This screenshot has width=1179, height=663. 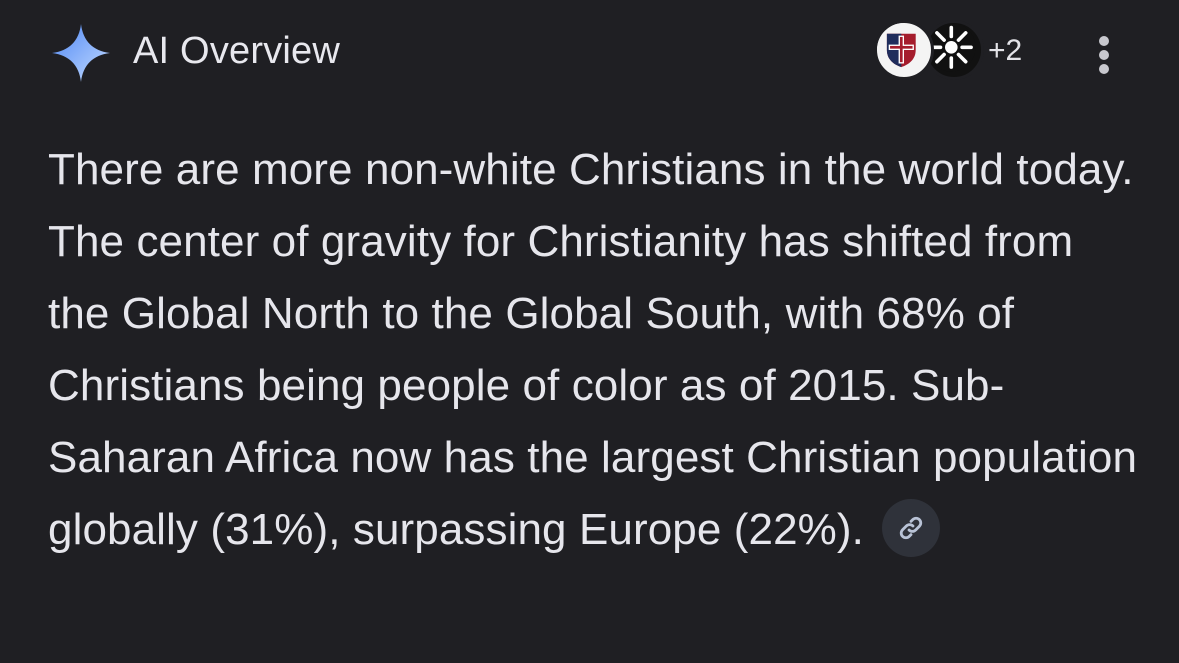 I want to click on section-title: AI Overview, so click(x=237, y=51).